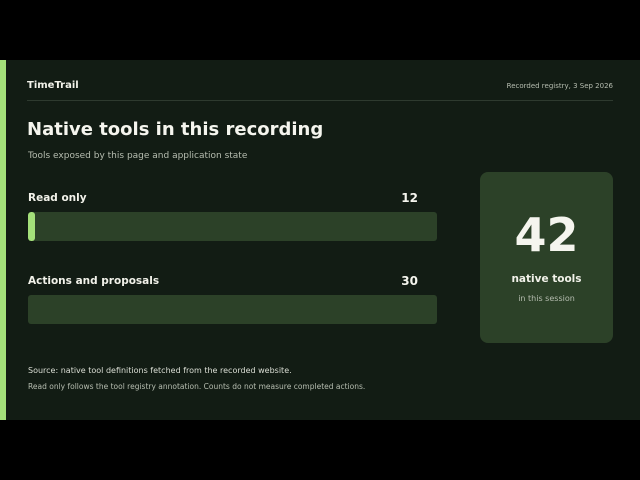  I want to click on summary-label: native tools, so click(546, 279).